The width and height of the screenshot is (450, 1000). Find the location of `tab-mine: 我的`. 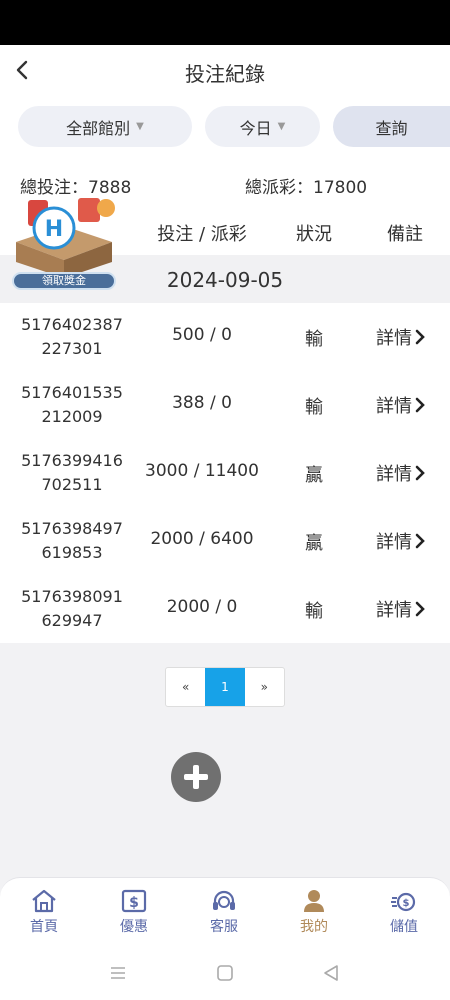

tab-mine: 我的 is located at coordinates (314, 912).